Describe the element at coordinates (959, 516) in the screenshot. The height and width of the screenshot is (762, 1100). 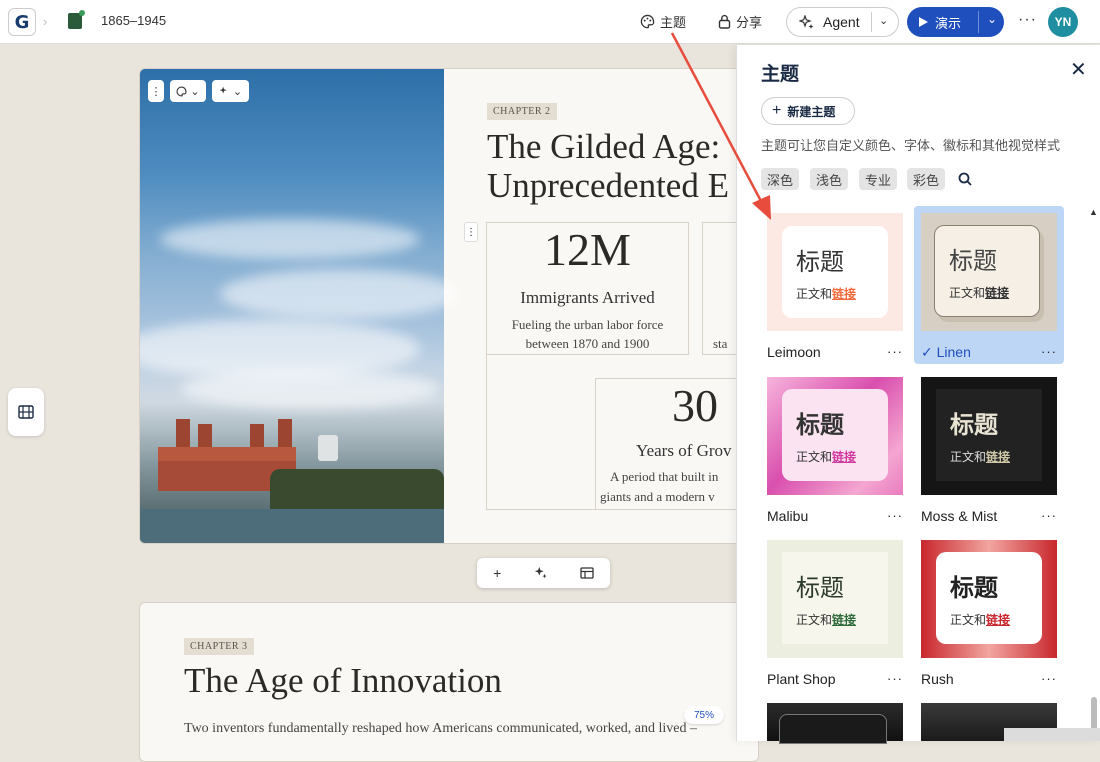
I see `theme-name: Moss & Mist` at that location.